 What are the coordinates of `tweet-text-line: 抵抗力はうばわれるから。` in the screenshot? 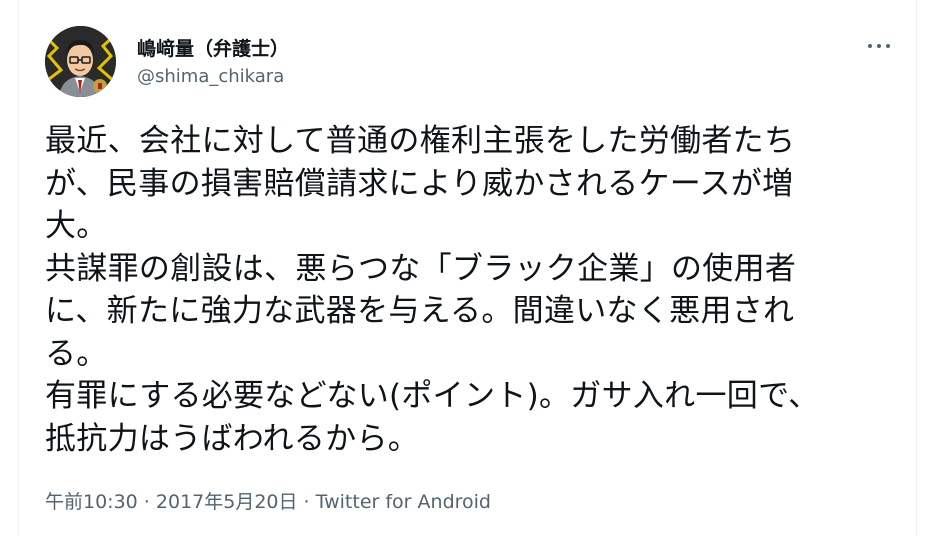 It's located at (232, 438).